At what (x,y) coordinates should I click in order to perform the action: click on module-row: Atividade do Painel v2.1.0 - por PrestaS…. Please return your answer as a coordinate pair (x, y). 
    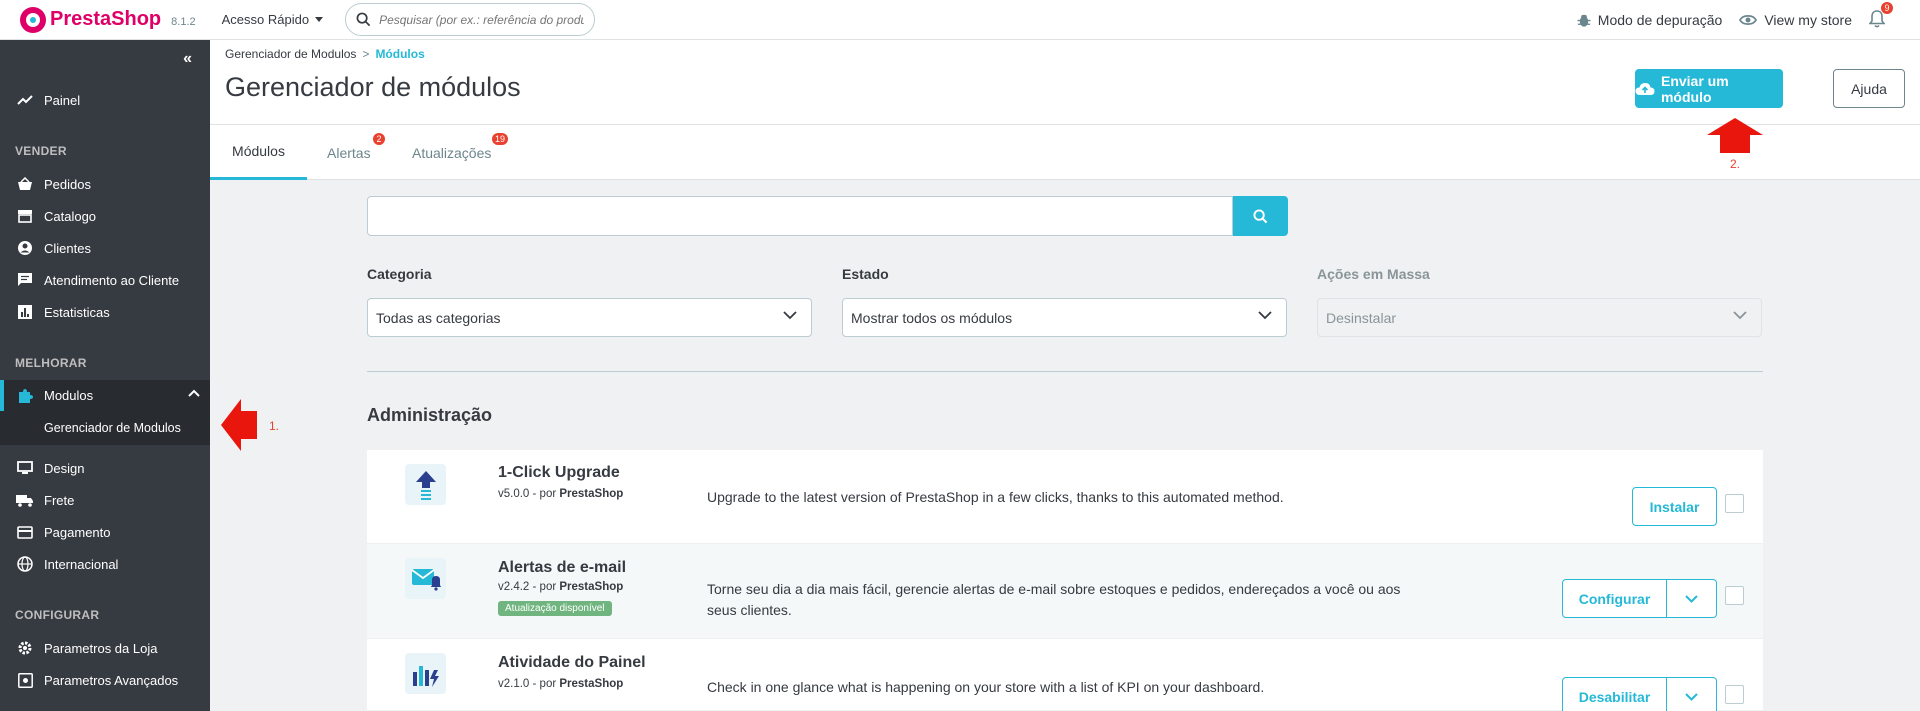
    Looking at the image, I should click on (1065, 675).